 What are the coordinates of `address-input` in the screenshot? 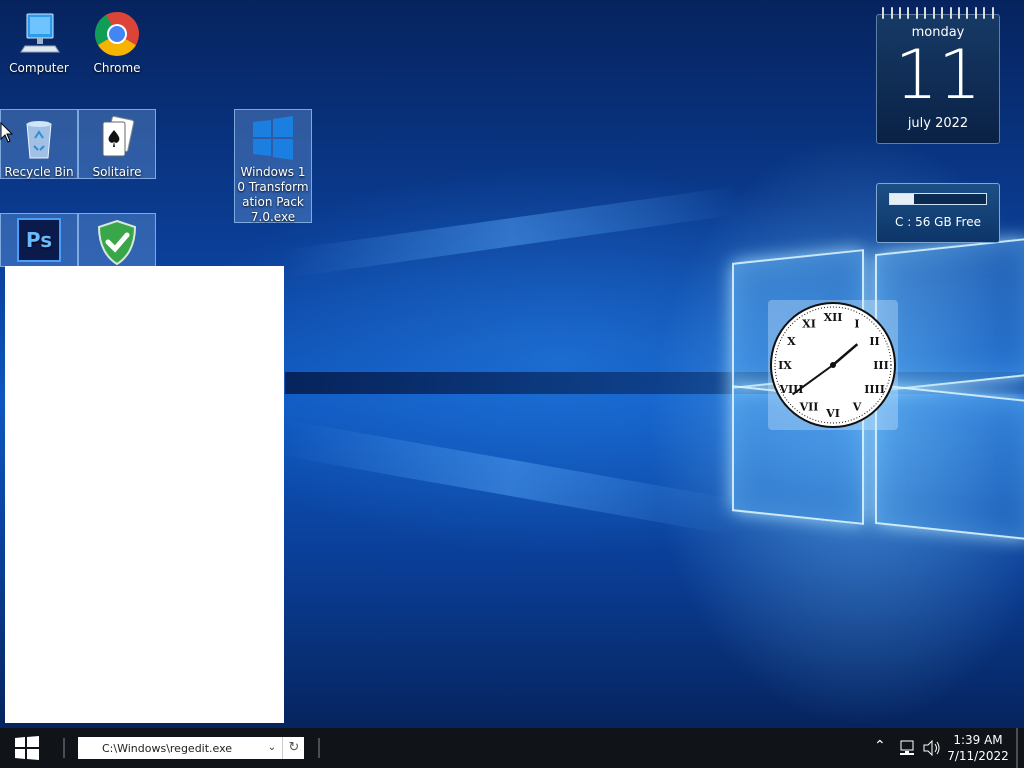 It's located at (171, 748).